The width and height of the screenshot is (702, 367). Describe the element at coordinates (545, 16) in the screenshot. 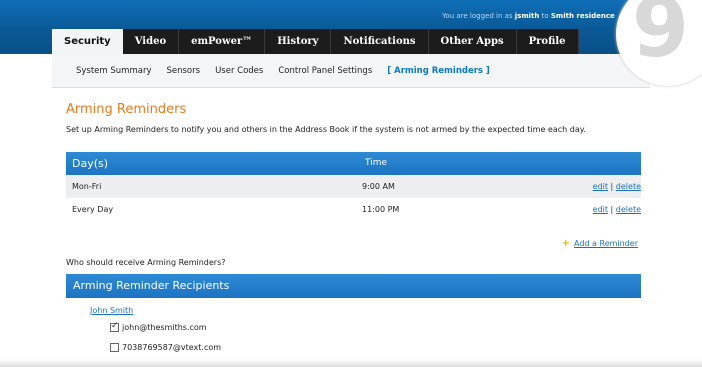

I see `login-to: to` at that location.